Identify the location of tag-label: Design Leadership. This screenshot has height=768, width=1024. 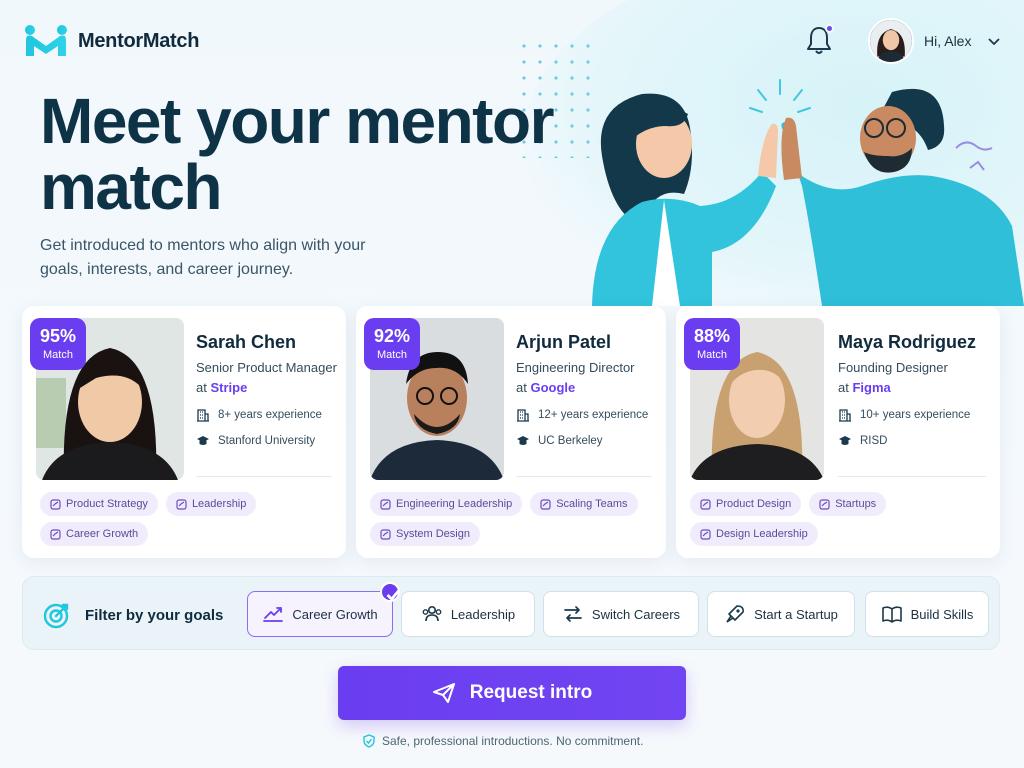
(762, 534).